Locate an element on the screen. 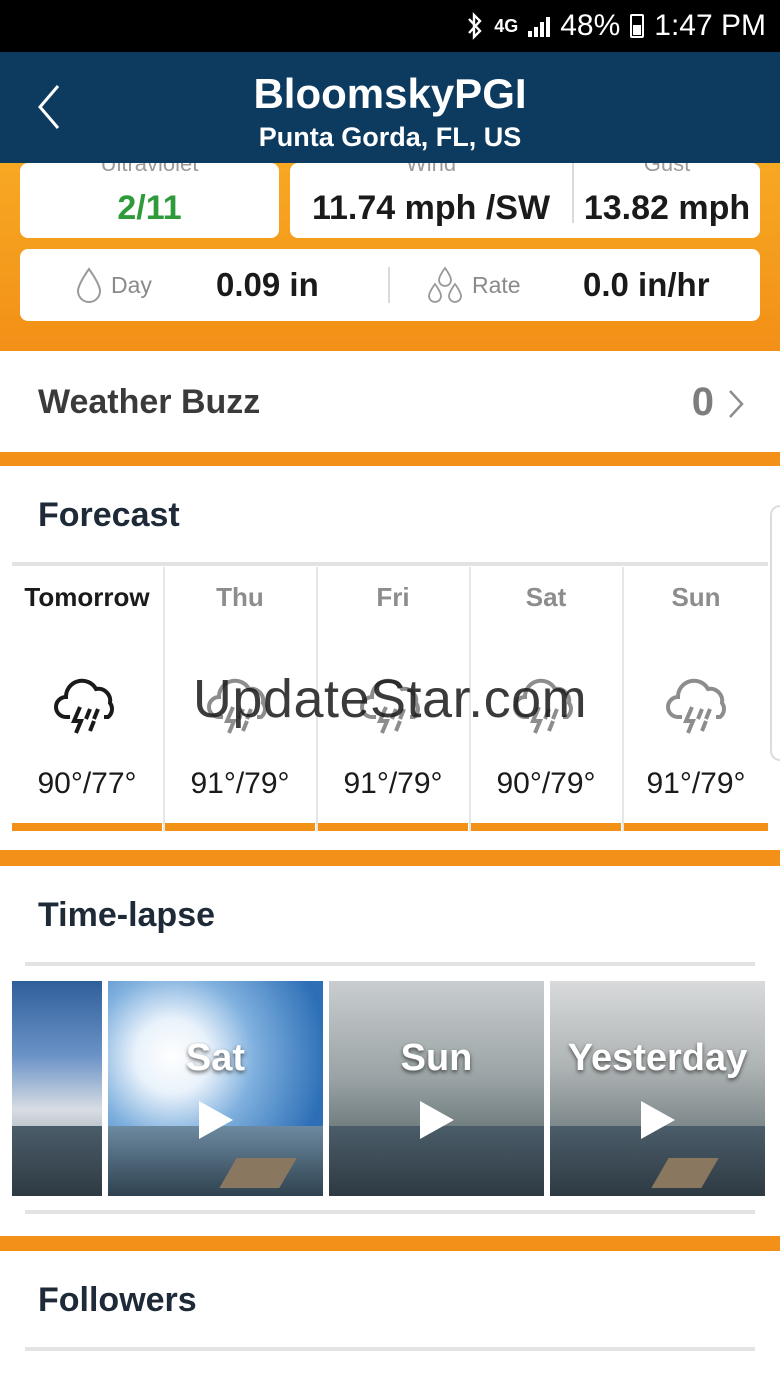 The image size is (780, 1386). followers-section: Followers is located at coordinates (390, 1318).